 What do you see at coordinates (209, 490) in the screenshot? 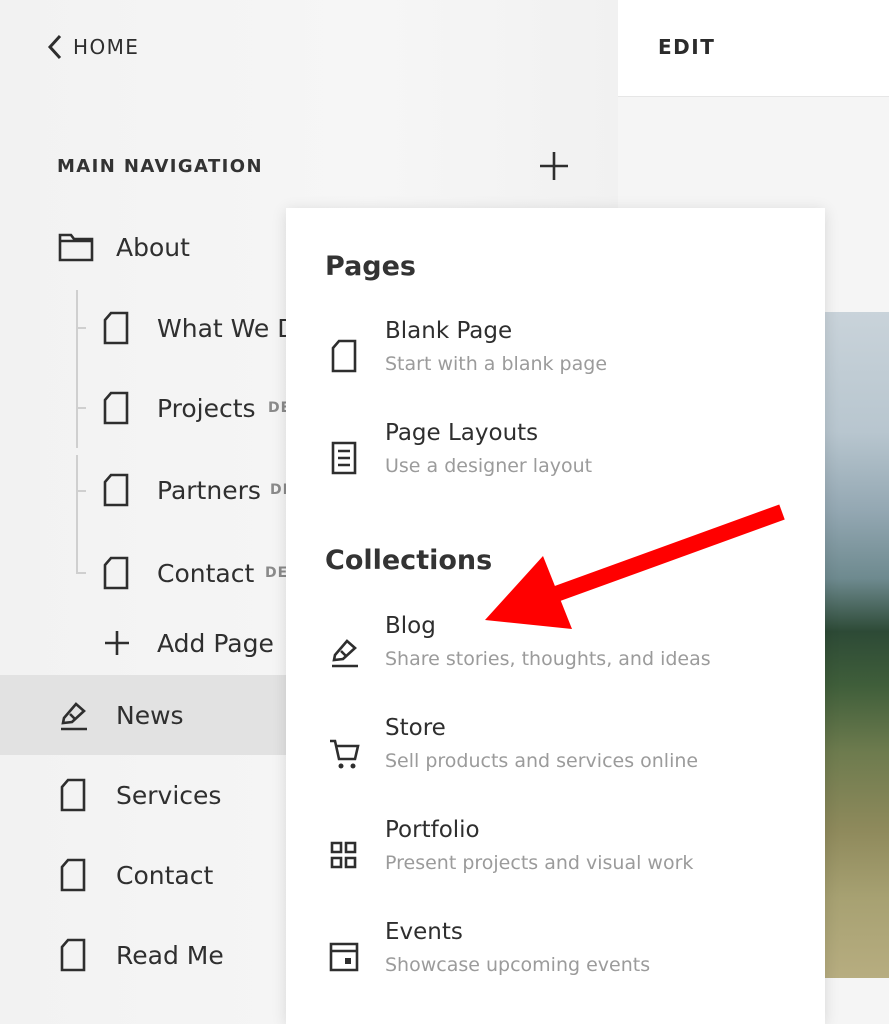
I see `nav-item-label: Partners` at bounding box center [209, 490].